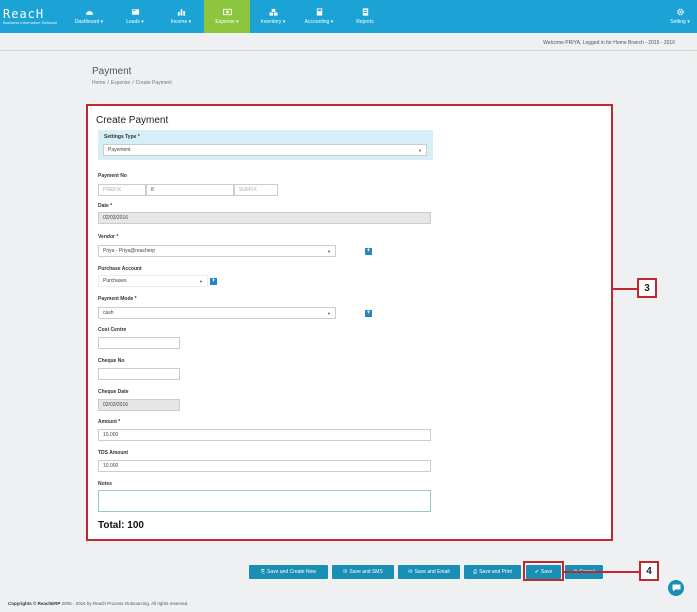  What do you see at coordinates (368, 251) in the screenshot?
I see `add-vendor-plus-icon: +` at bounding box center [368, 251].